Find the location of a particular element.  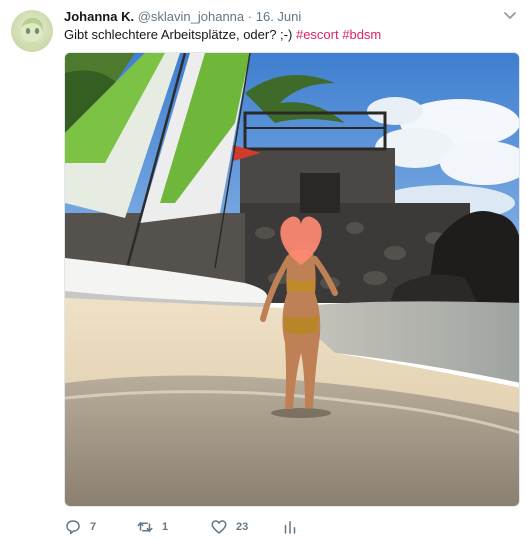

retweet-count: 1 is located at coordinates (165, 527).